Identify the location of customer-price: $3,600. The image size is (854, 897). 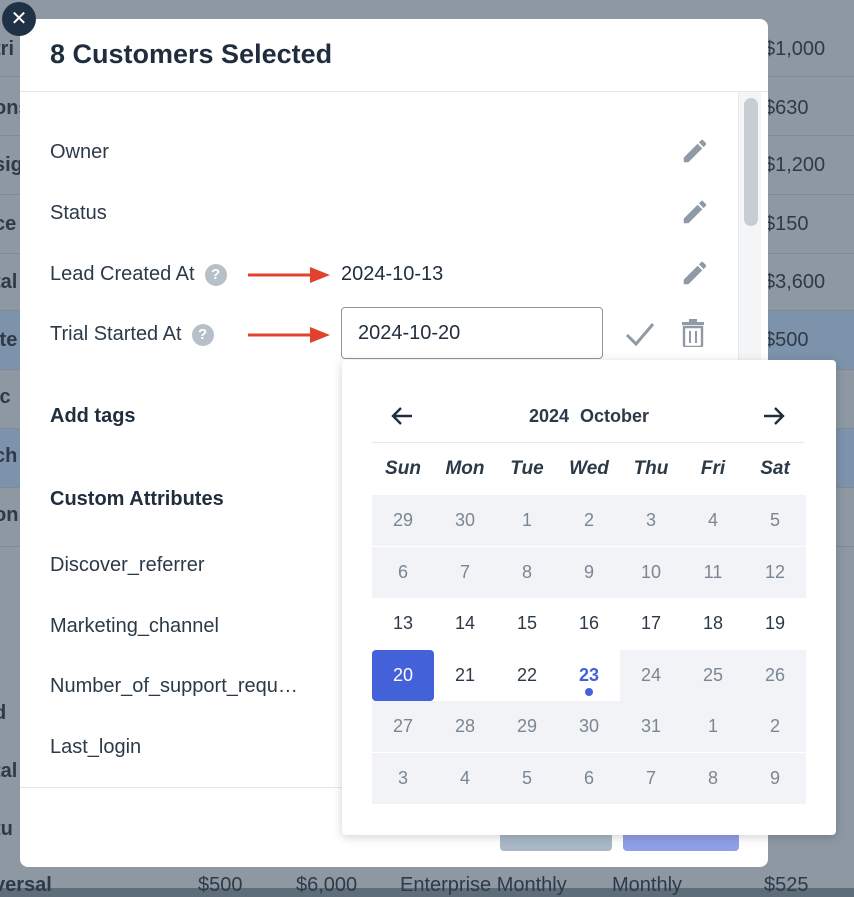
(795, 282).